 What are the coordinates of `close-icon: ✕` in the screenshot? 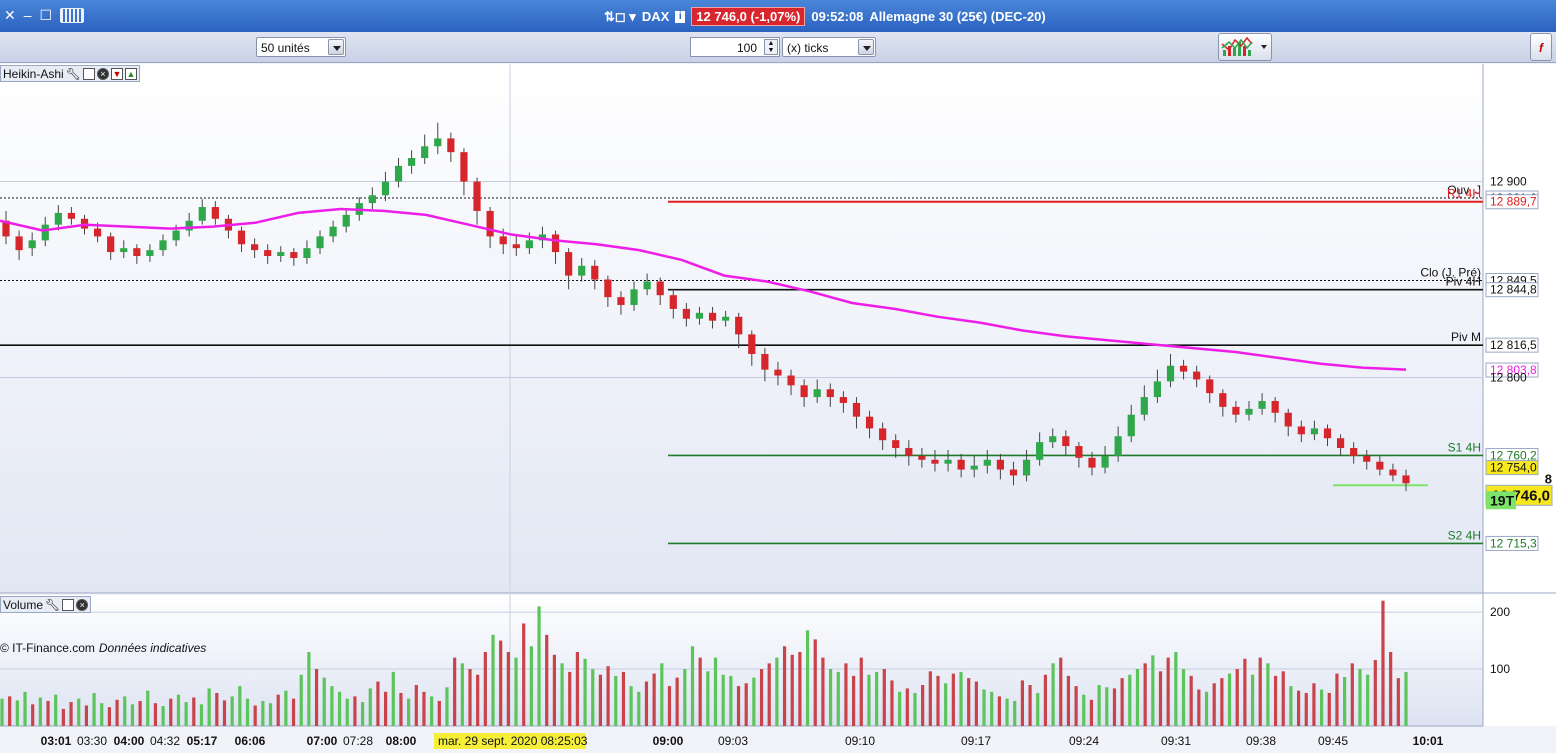 It's located at (10, 15).